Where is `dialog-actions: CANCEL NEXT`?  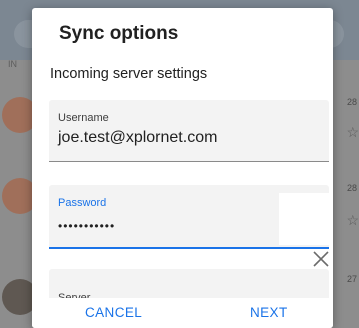
dialog-actions: CANCEL NEXT is located at coordinates (182, 313).